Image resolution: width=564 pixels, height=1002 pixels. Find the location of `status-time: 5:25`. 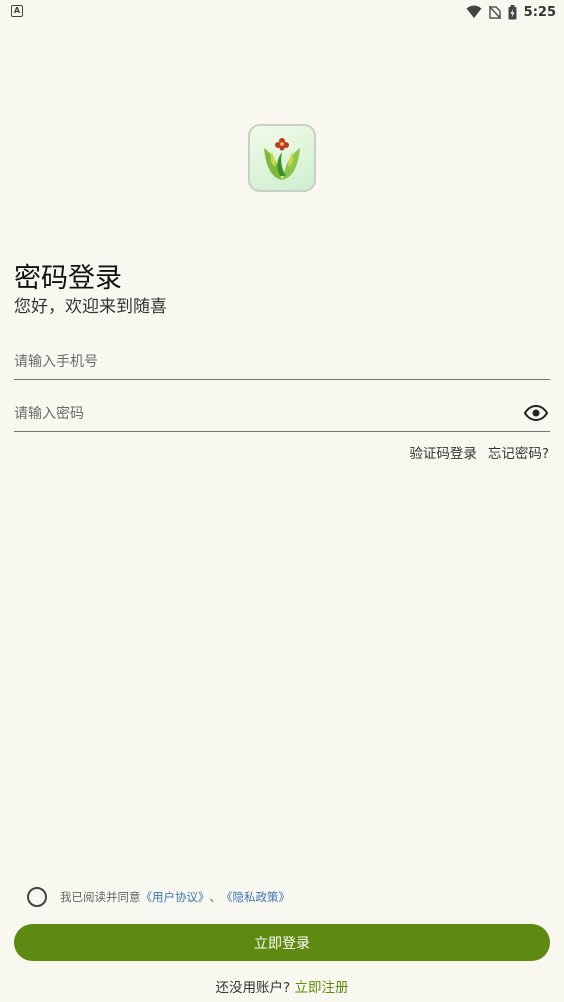

status-time: 5:25 is located at coordinates (539, 12).